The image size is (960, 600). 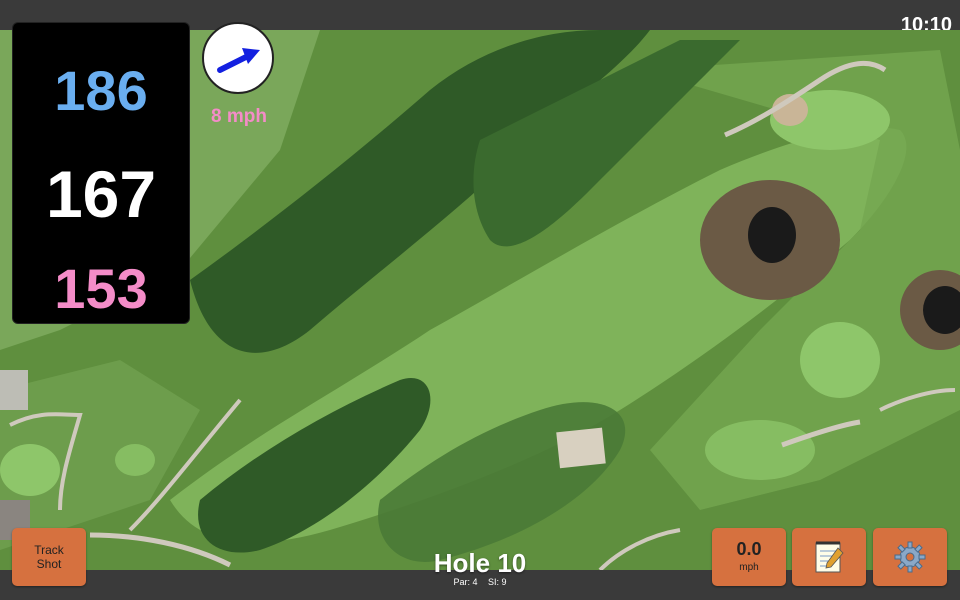 What do you see at coordinates (101, 194) in the screenshot?
I see `middle-distance: 167` at bounding box center [101, 194].